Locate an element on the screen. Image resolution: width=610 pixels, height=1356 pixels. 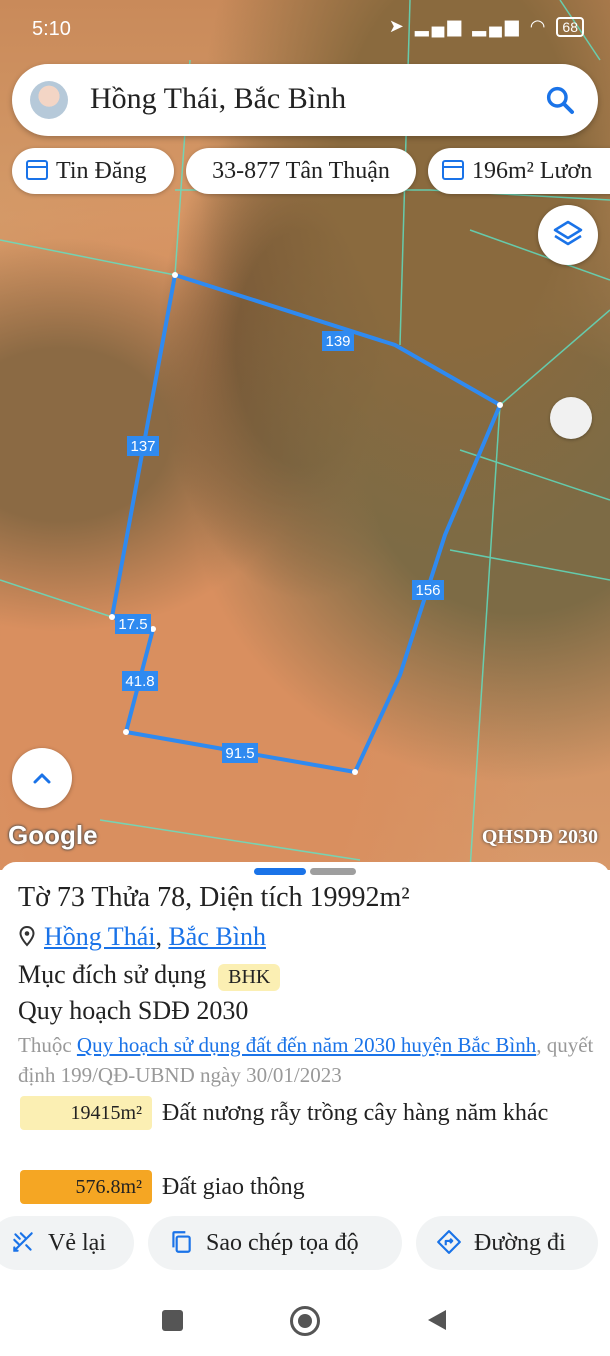
redraw-button: Vẻ lại is located at coordinates (67, 1243).